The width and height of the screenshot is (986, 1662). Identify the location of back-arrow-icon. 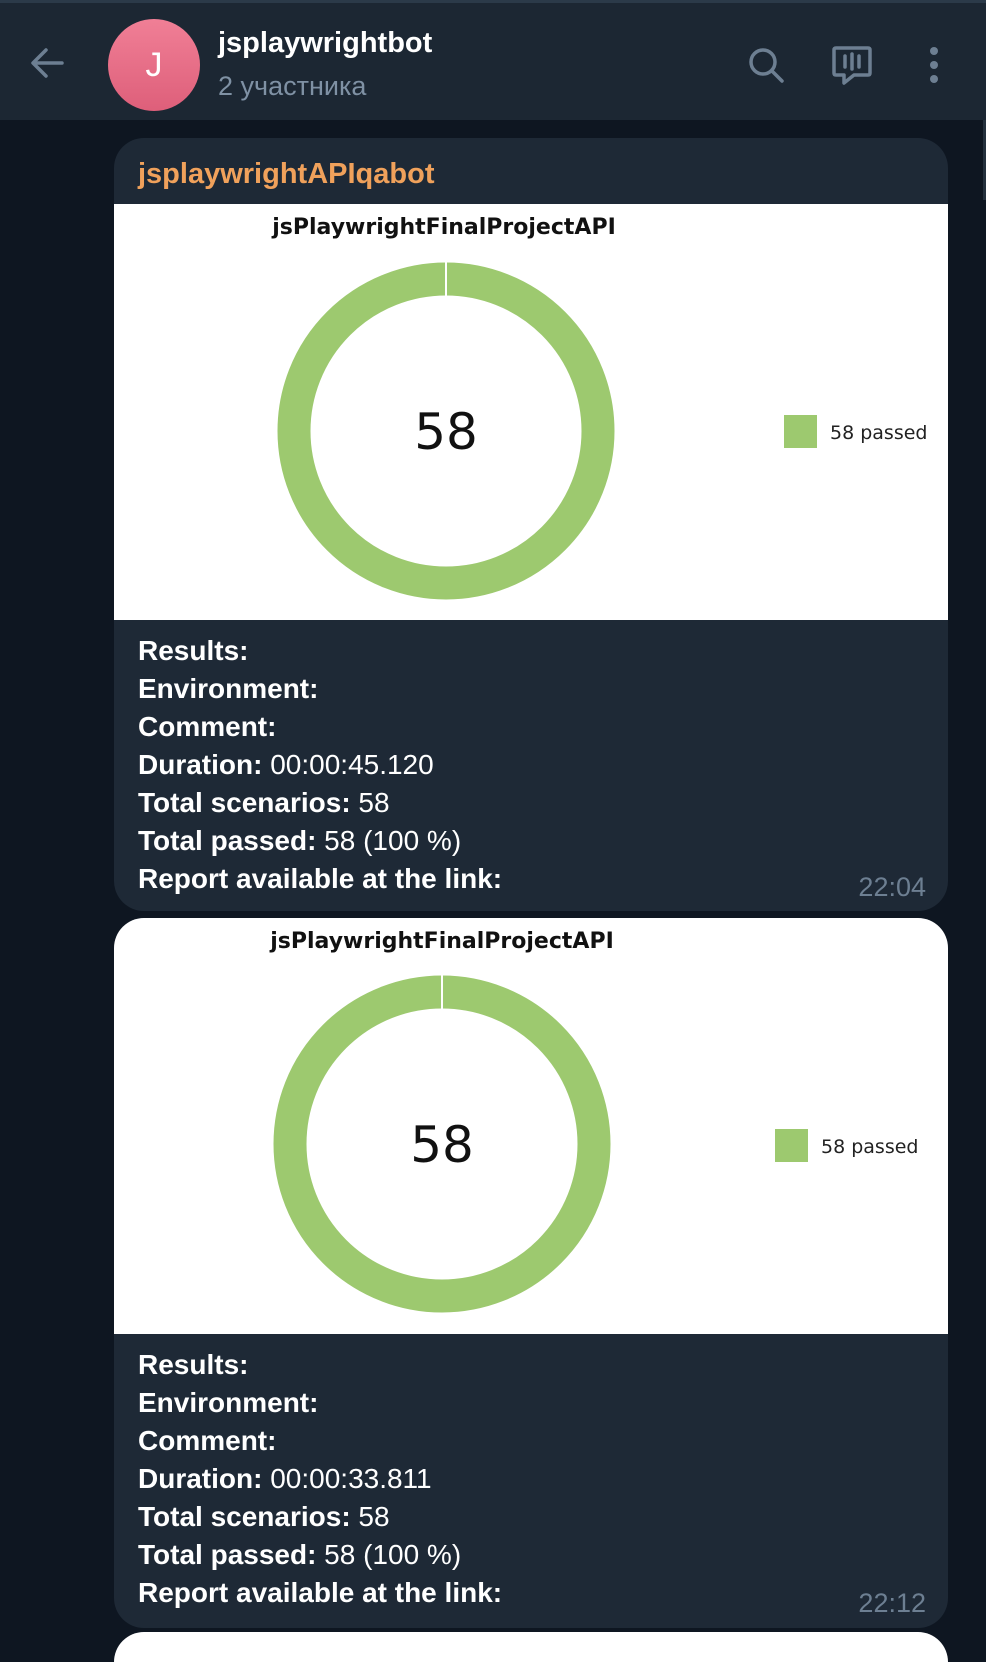
(47, 63).